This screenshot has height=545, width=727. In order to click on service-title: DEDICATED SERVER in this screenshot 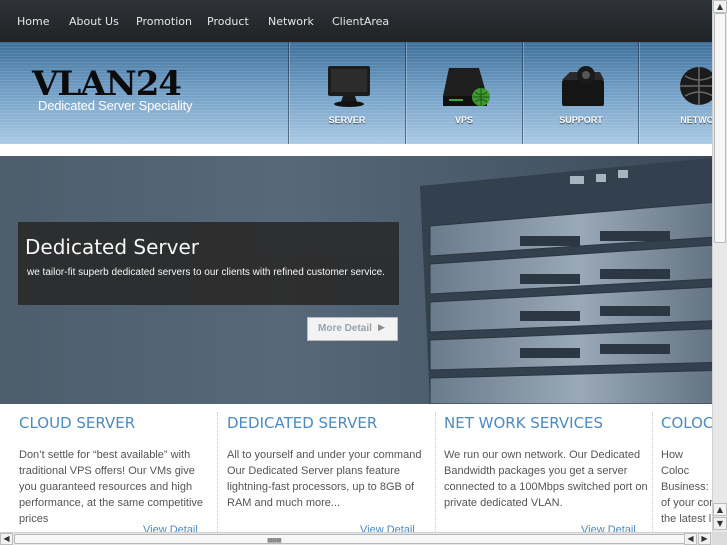, I will do `click(302, 423)`.